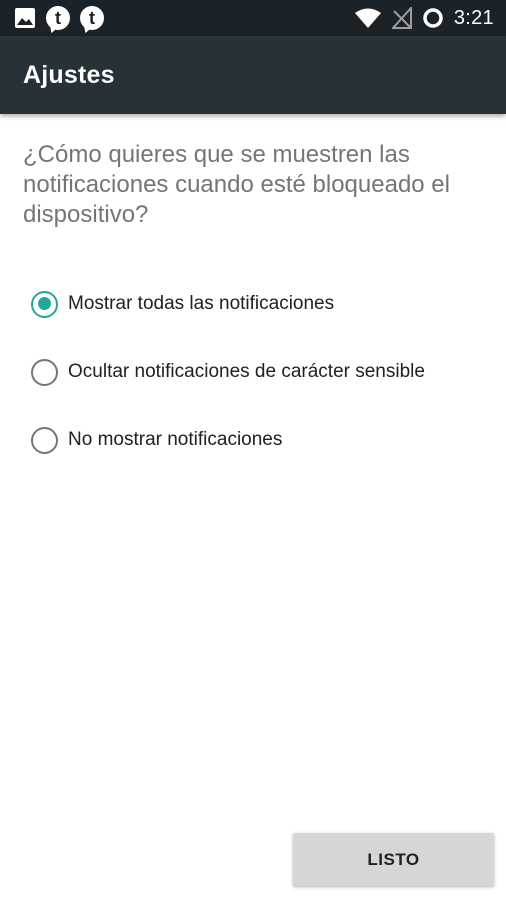 This screenshot has height=899, width=506. Describe the element at coordinates (44, 304) in the screenshot. I see `radio-button-selected` at that location.